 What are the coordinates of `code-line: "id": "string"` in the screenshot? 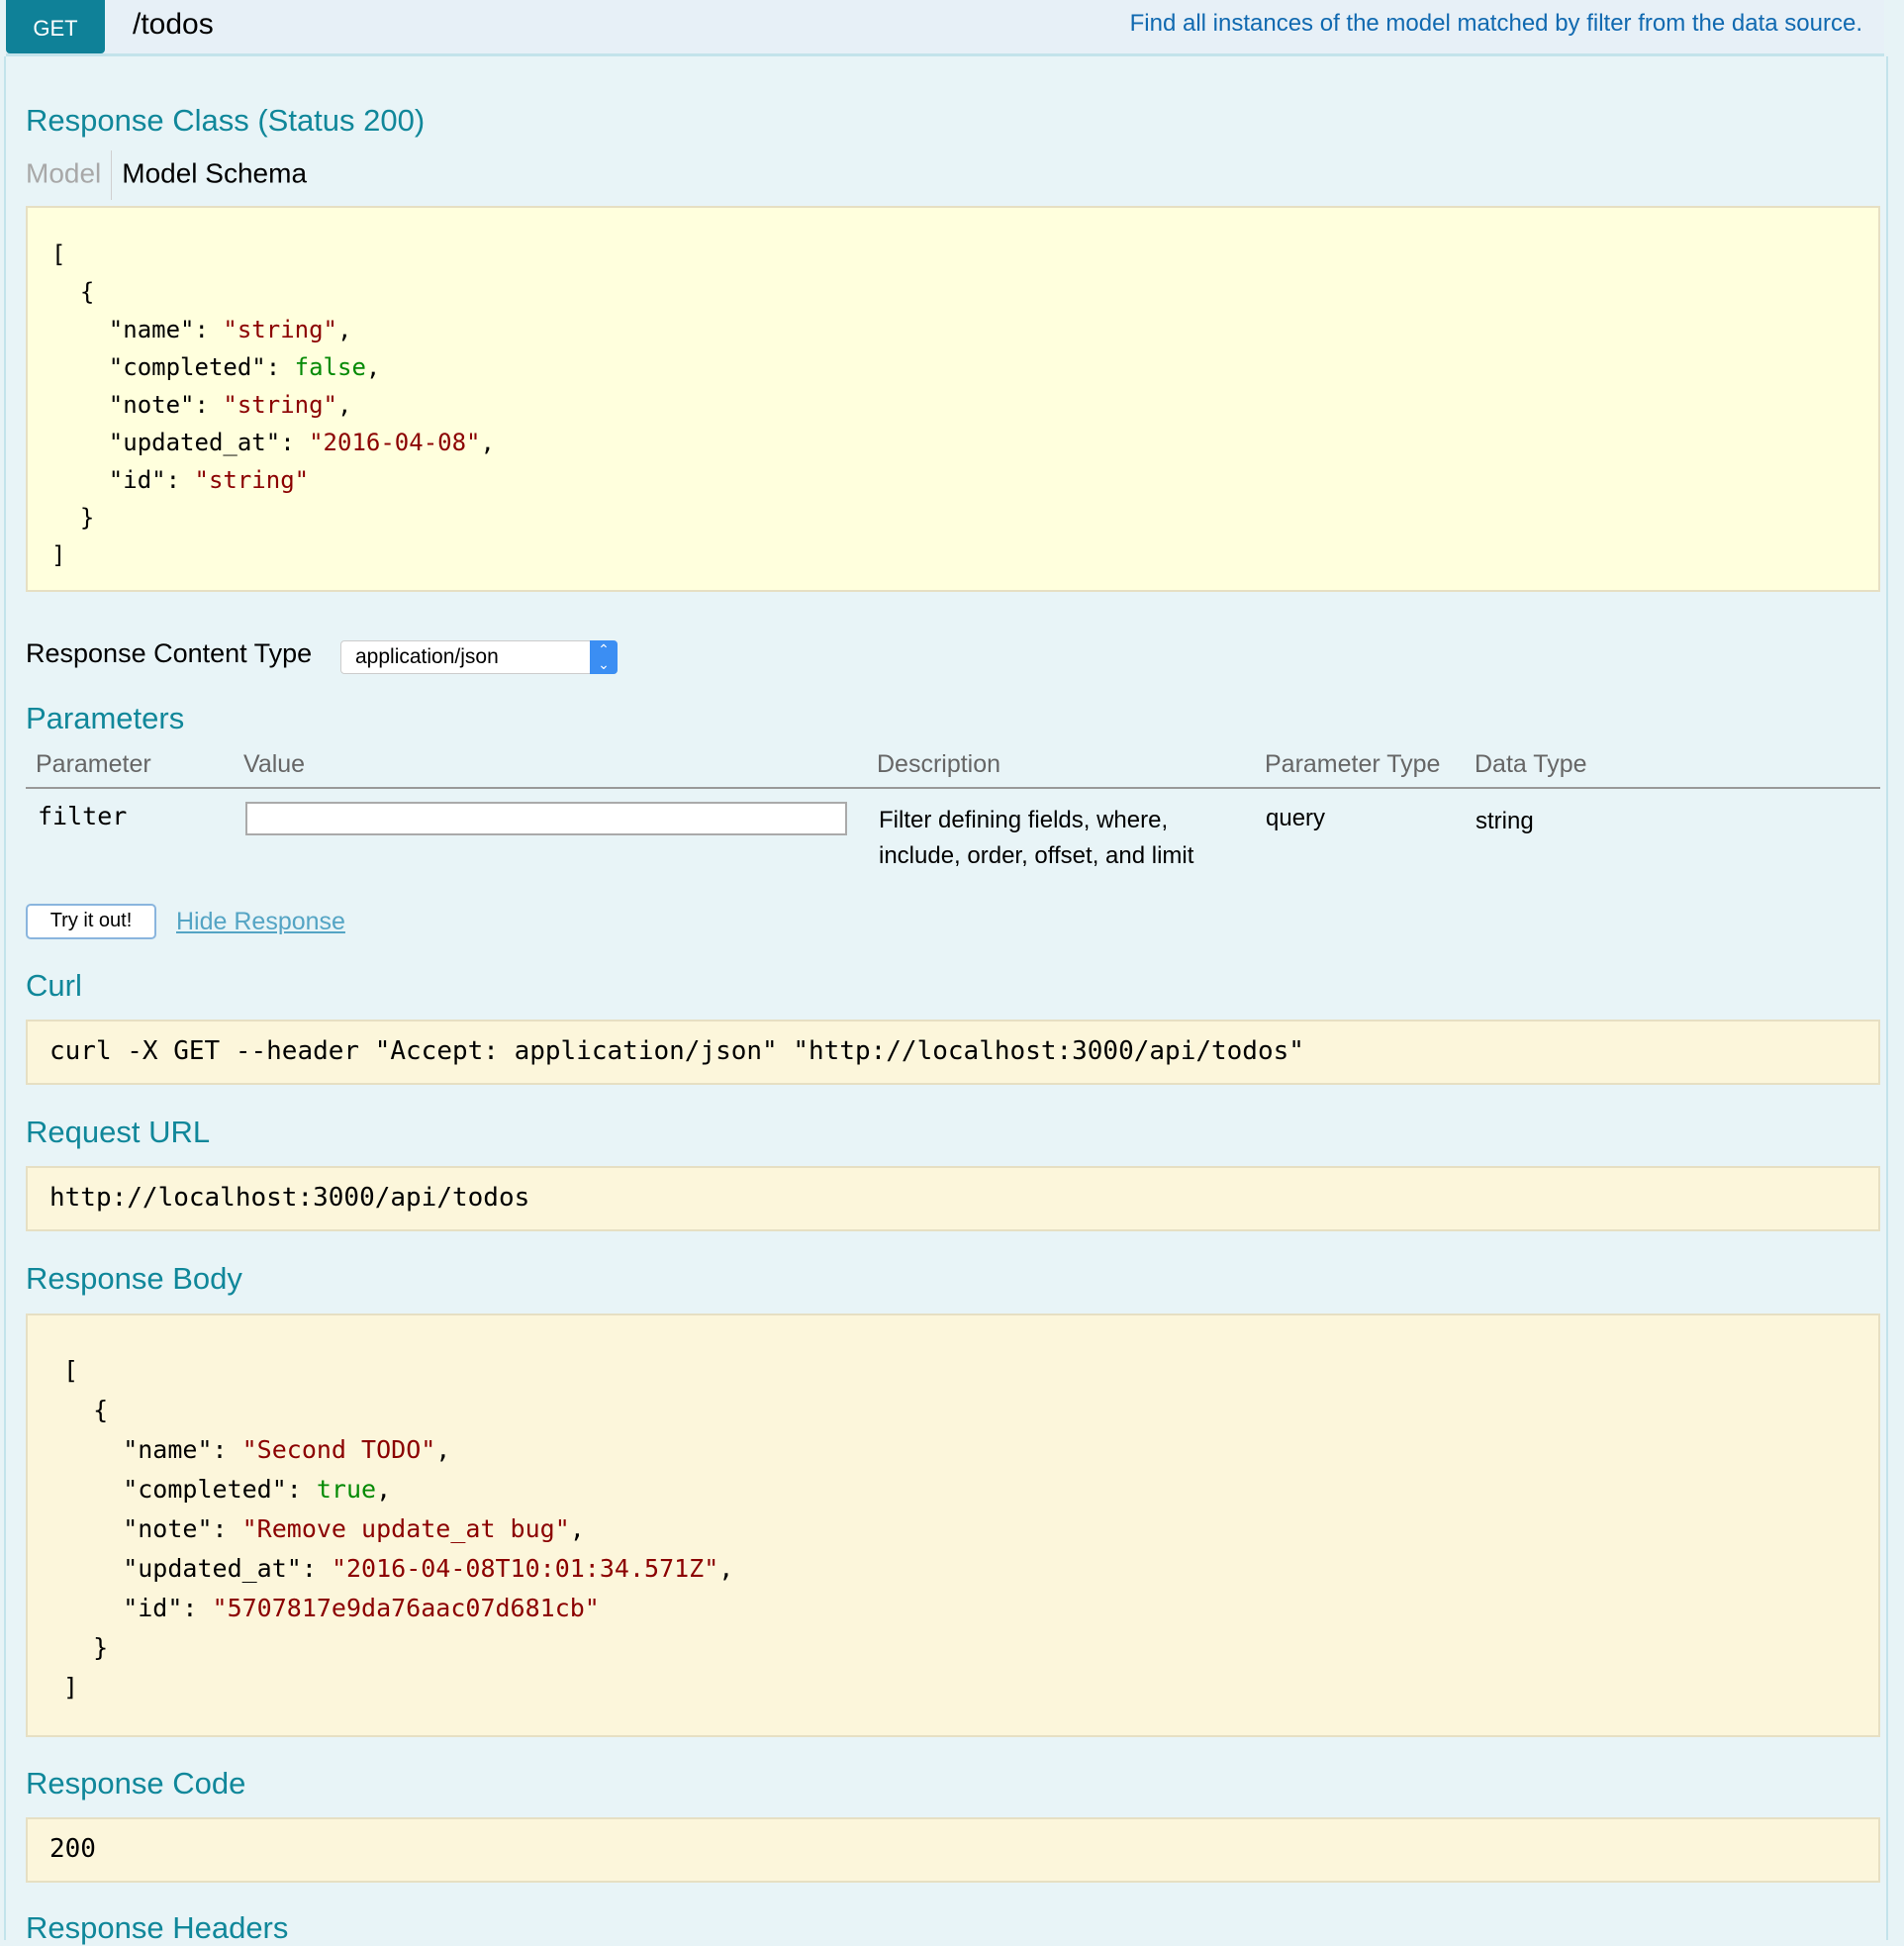 It's located at (180, 480).